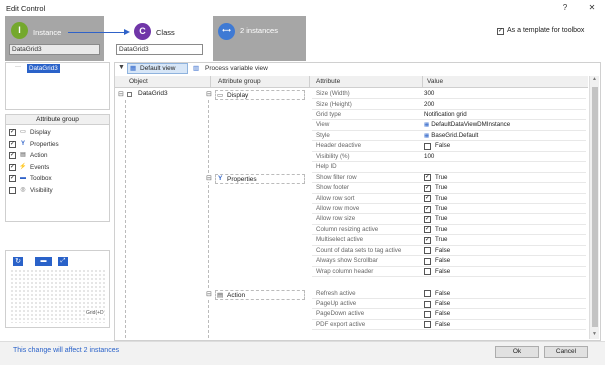 This screenshot has height=365, width=605. Describe the element at coordinates (506, 82) in the screenshot. I see `column-header-value: Value` at that location.